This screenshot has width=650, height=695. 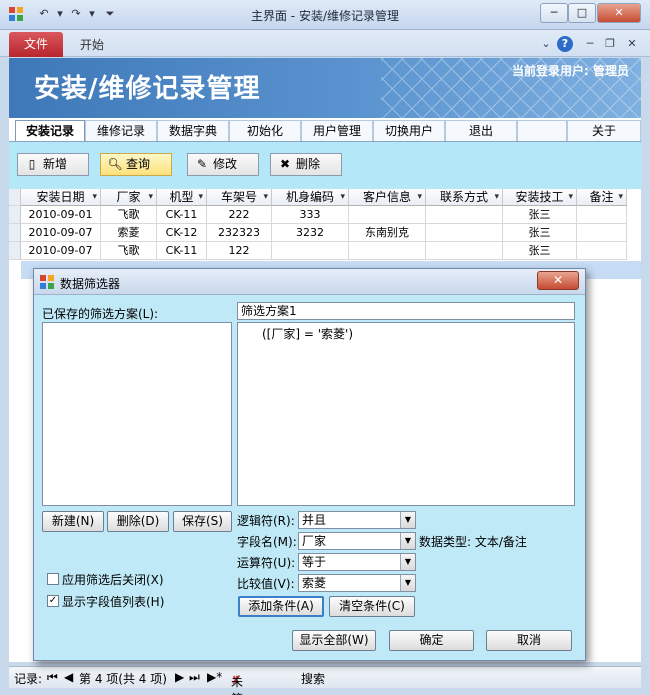 What do you see at coordinates (281, 606) in the screenshot?
I see `add-condition-button: 添加条件(A)` at bounding box center [281, 606].